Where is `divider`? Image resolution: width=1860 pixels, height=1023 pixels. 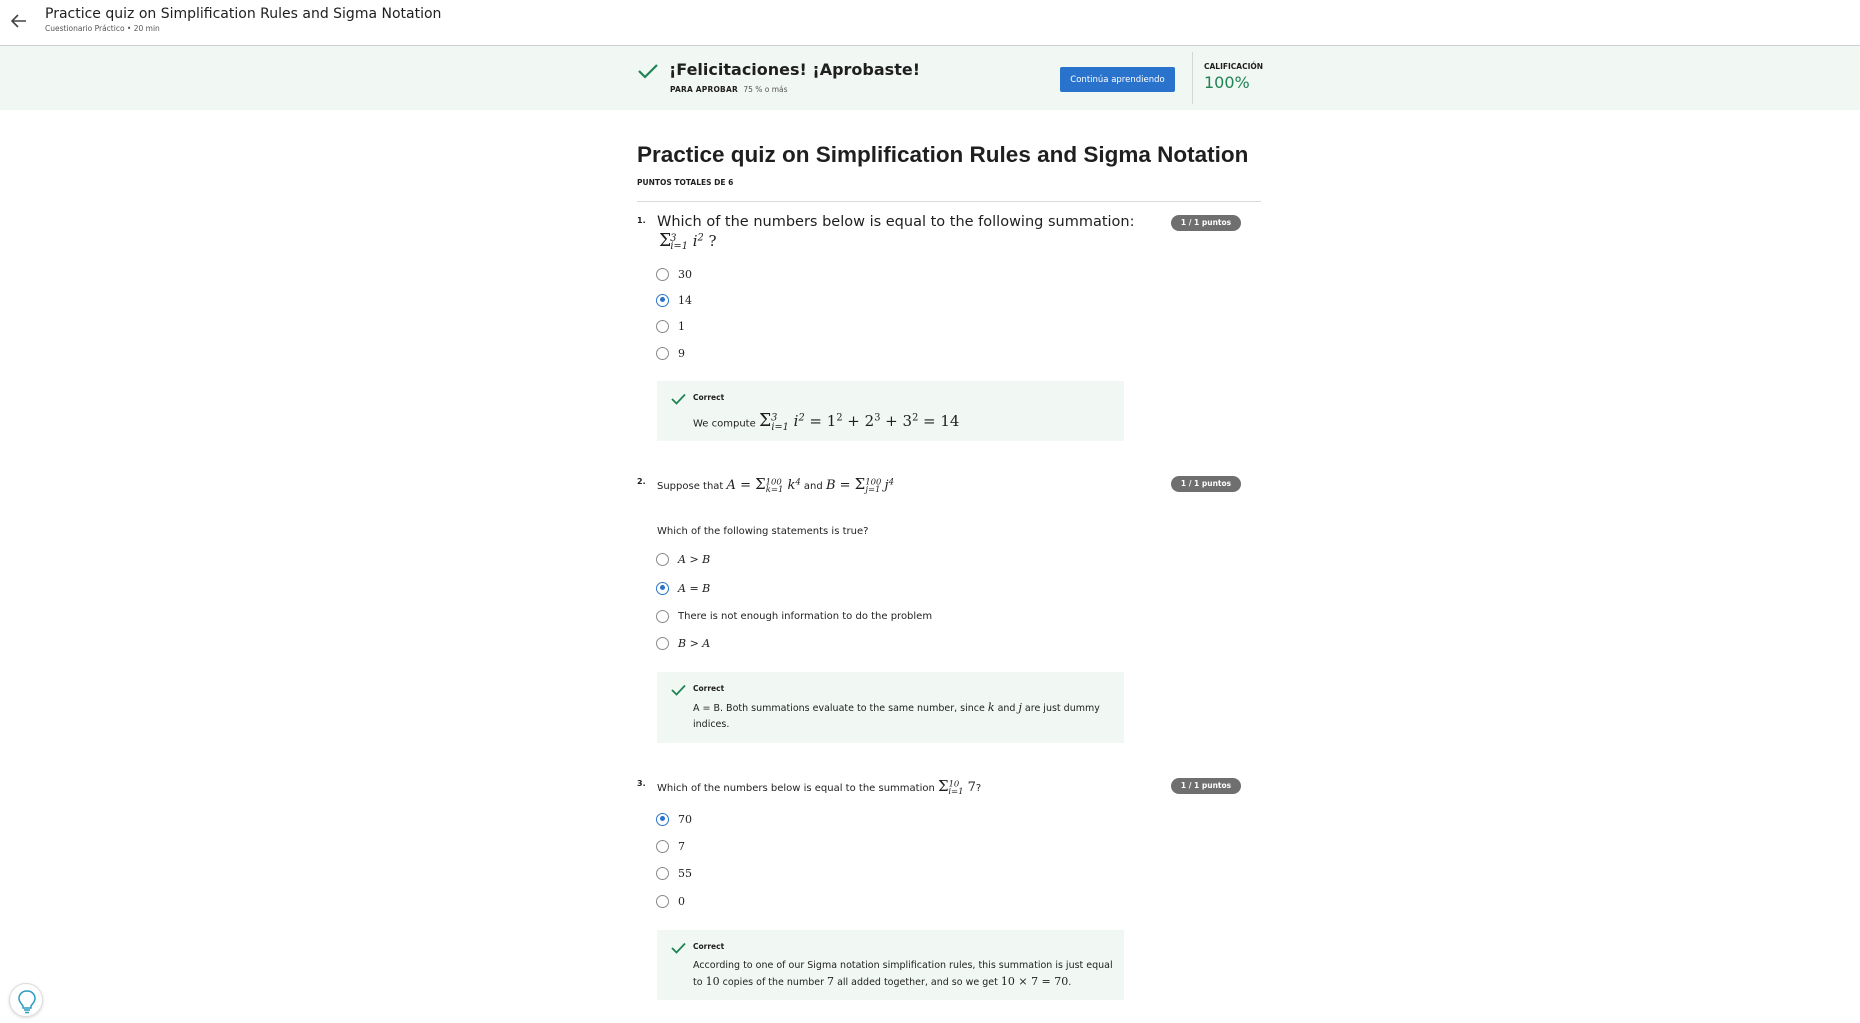
divider is located at coordinates (949, 201).